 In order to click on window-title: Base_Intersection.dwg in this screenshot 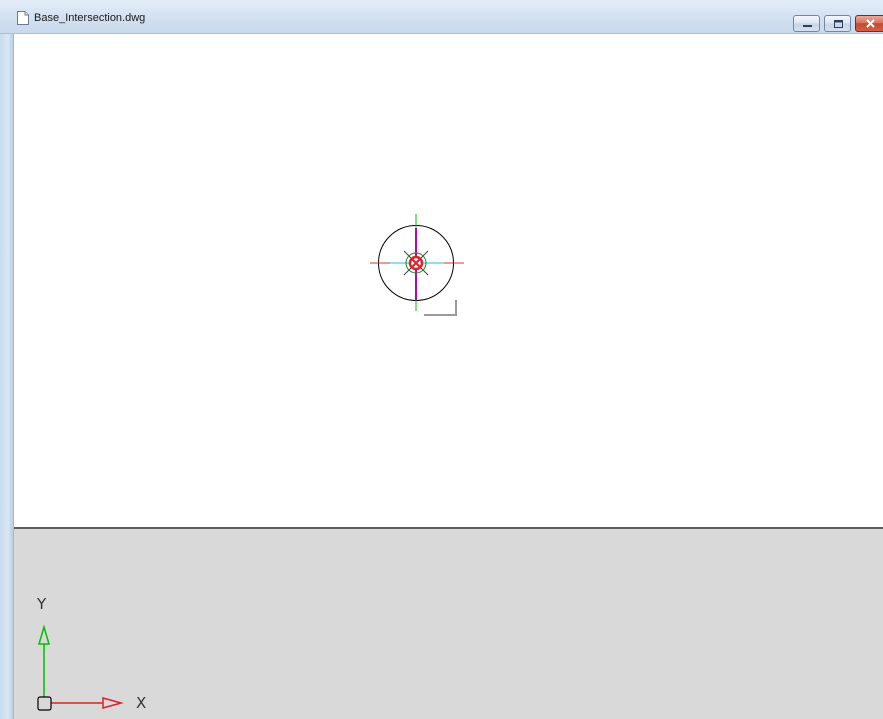, I will do `click(90, 18)`.